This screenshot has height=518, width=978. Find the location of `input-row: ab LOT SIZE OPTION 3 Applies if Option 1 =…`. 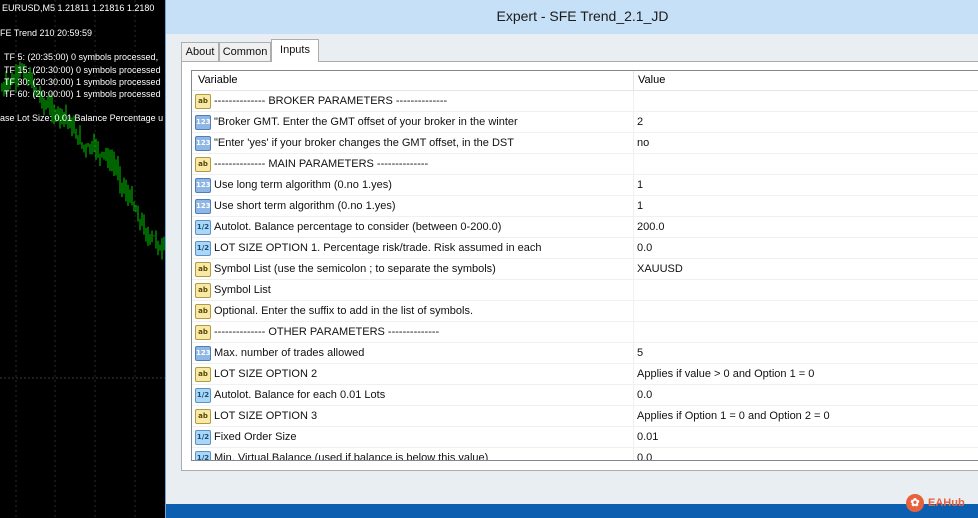

input-row: ab LOT SIZE OPTION 3 Applies if Option 1 =… is located at coordinates (585, 416).